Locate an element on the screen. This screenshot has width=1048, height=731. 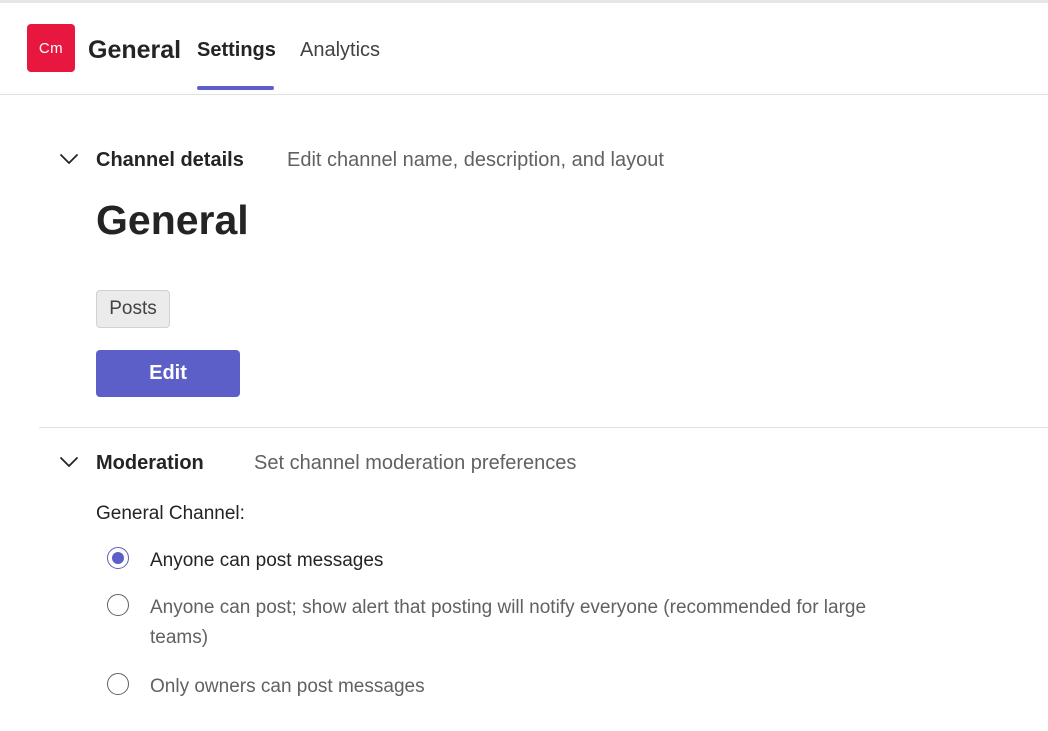
team-avatar: Cm is located at coordinates (51, 48).